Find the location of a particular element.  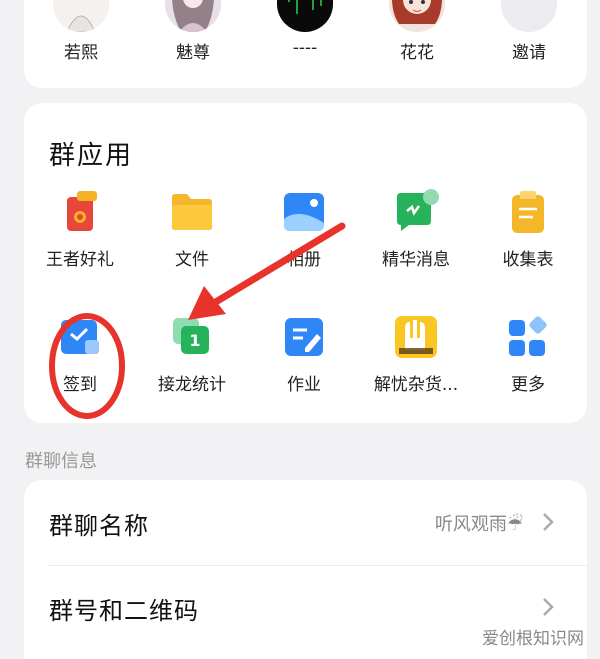

group-name-label: 群聊名称 is located at coordinates (99, 526).